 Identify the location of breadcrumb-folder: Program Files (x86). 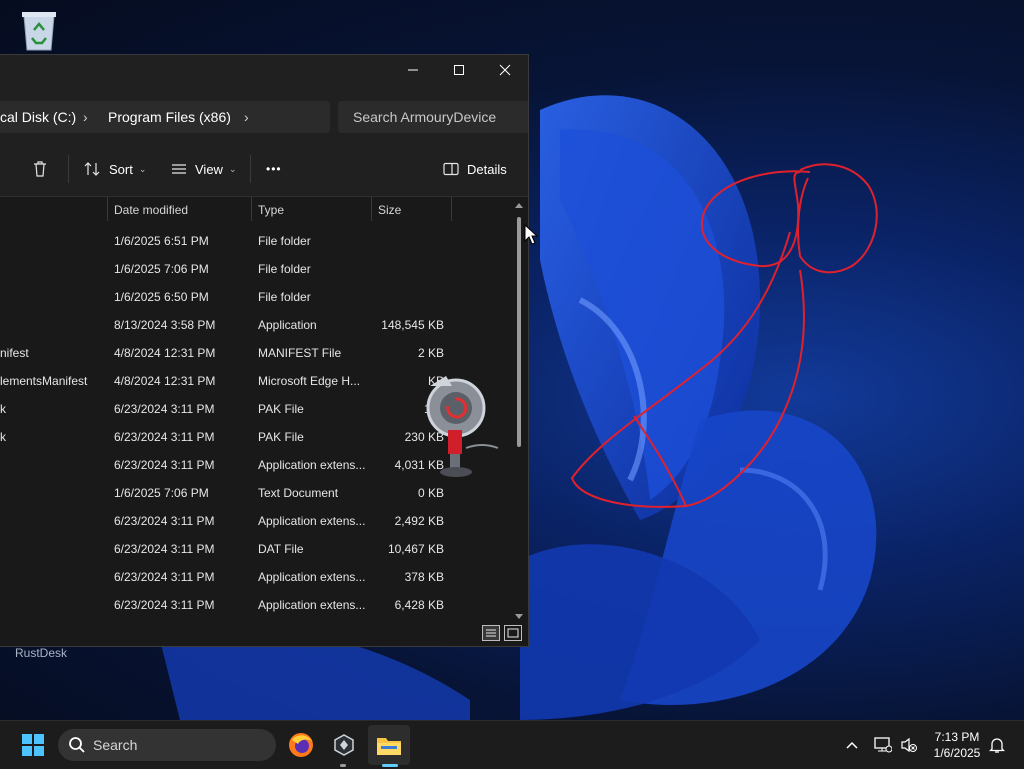
(169, 117).